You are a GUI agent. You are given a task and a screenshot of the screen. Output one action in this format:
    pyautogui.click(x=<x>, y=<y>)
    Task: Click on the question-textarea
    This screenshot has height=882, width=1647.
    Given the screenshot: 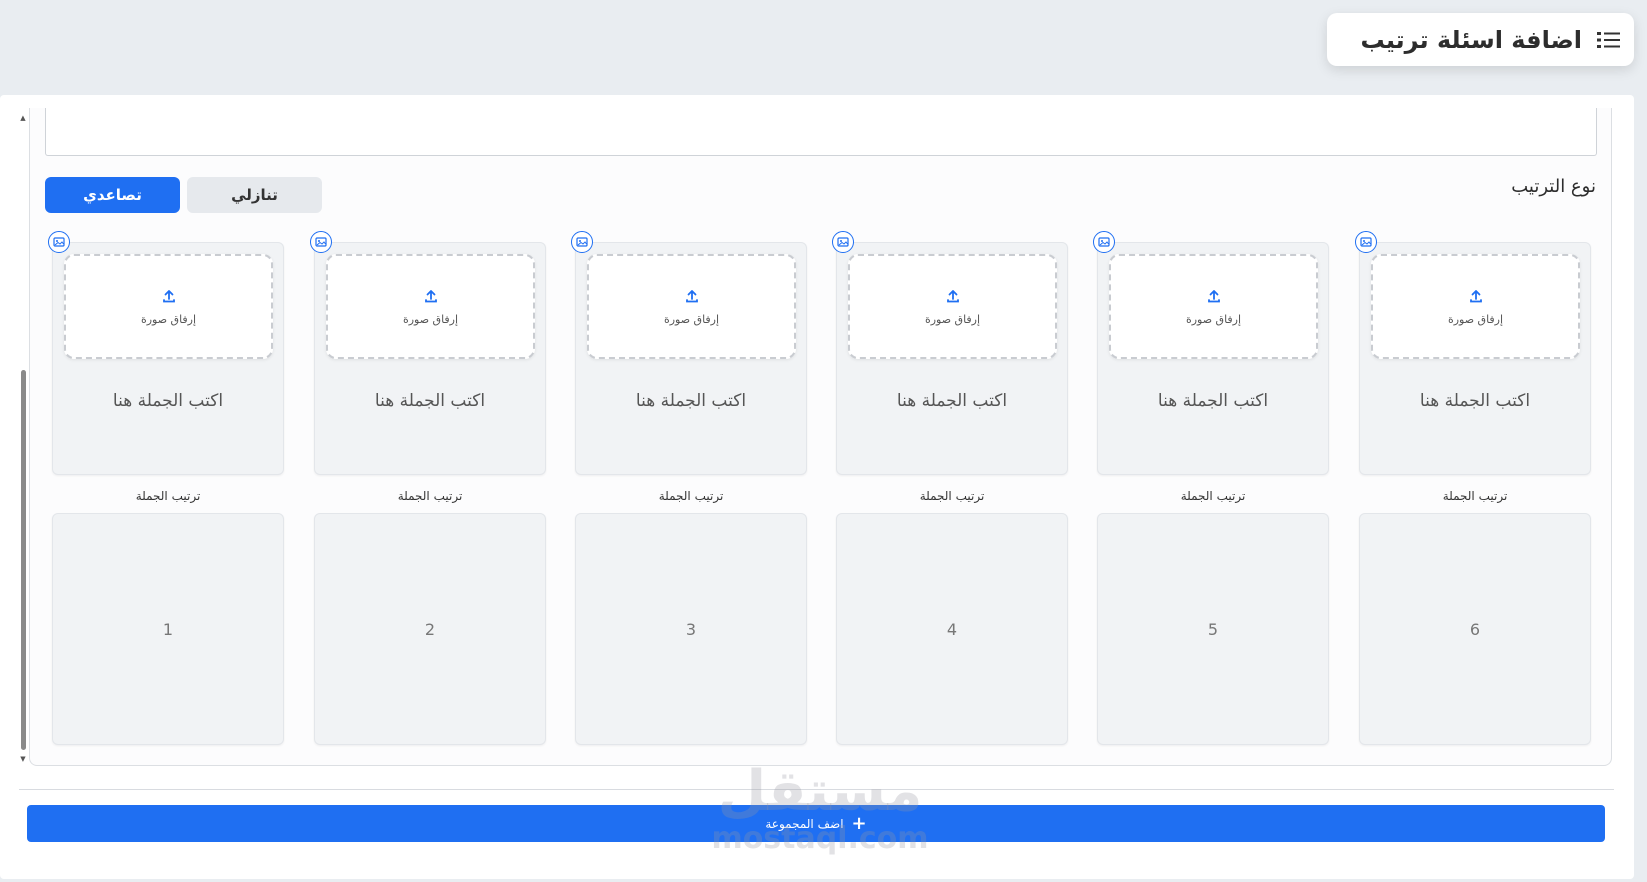 What is the action you would take?
    pyautogui.click(x=821, y=132)
    